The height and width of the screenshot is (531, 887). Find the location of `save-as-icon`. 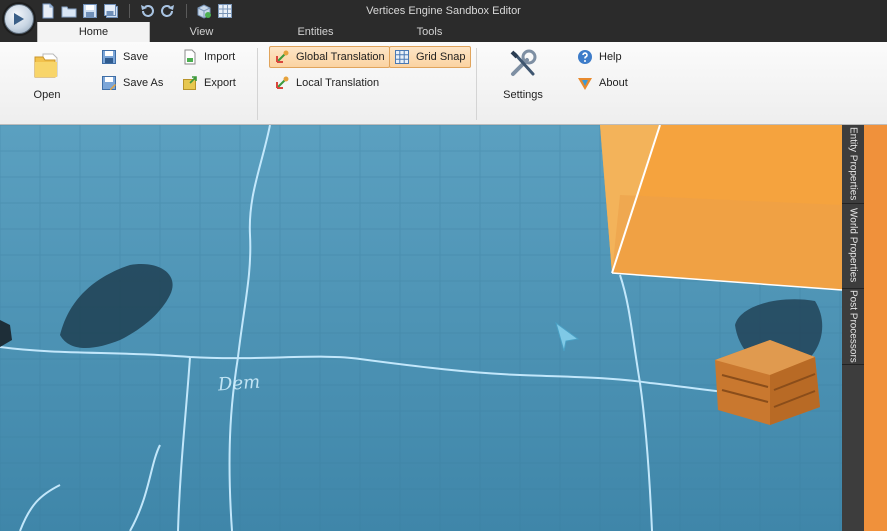

save-as-icon is located at coordinates (109, 83).